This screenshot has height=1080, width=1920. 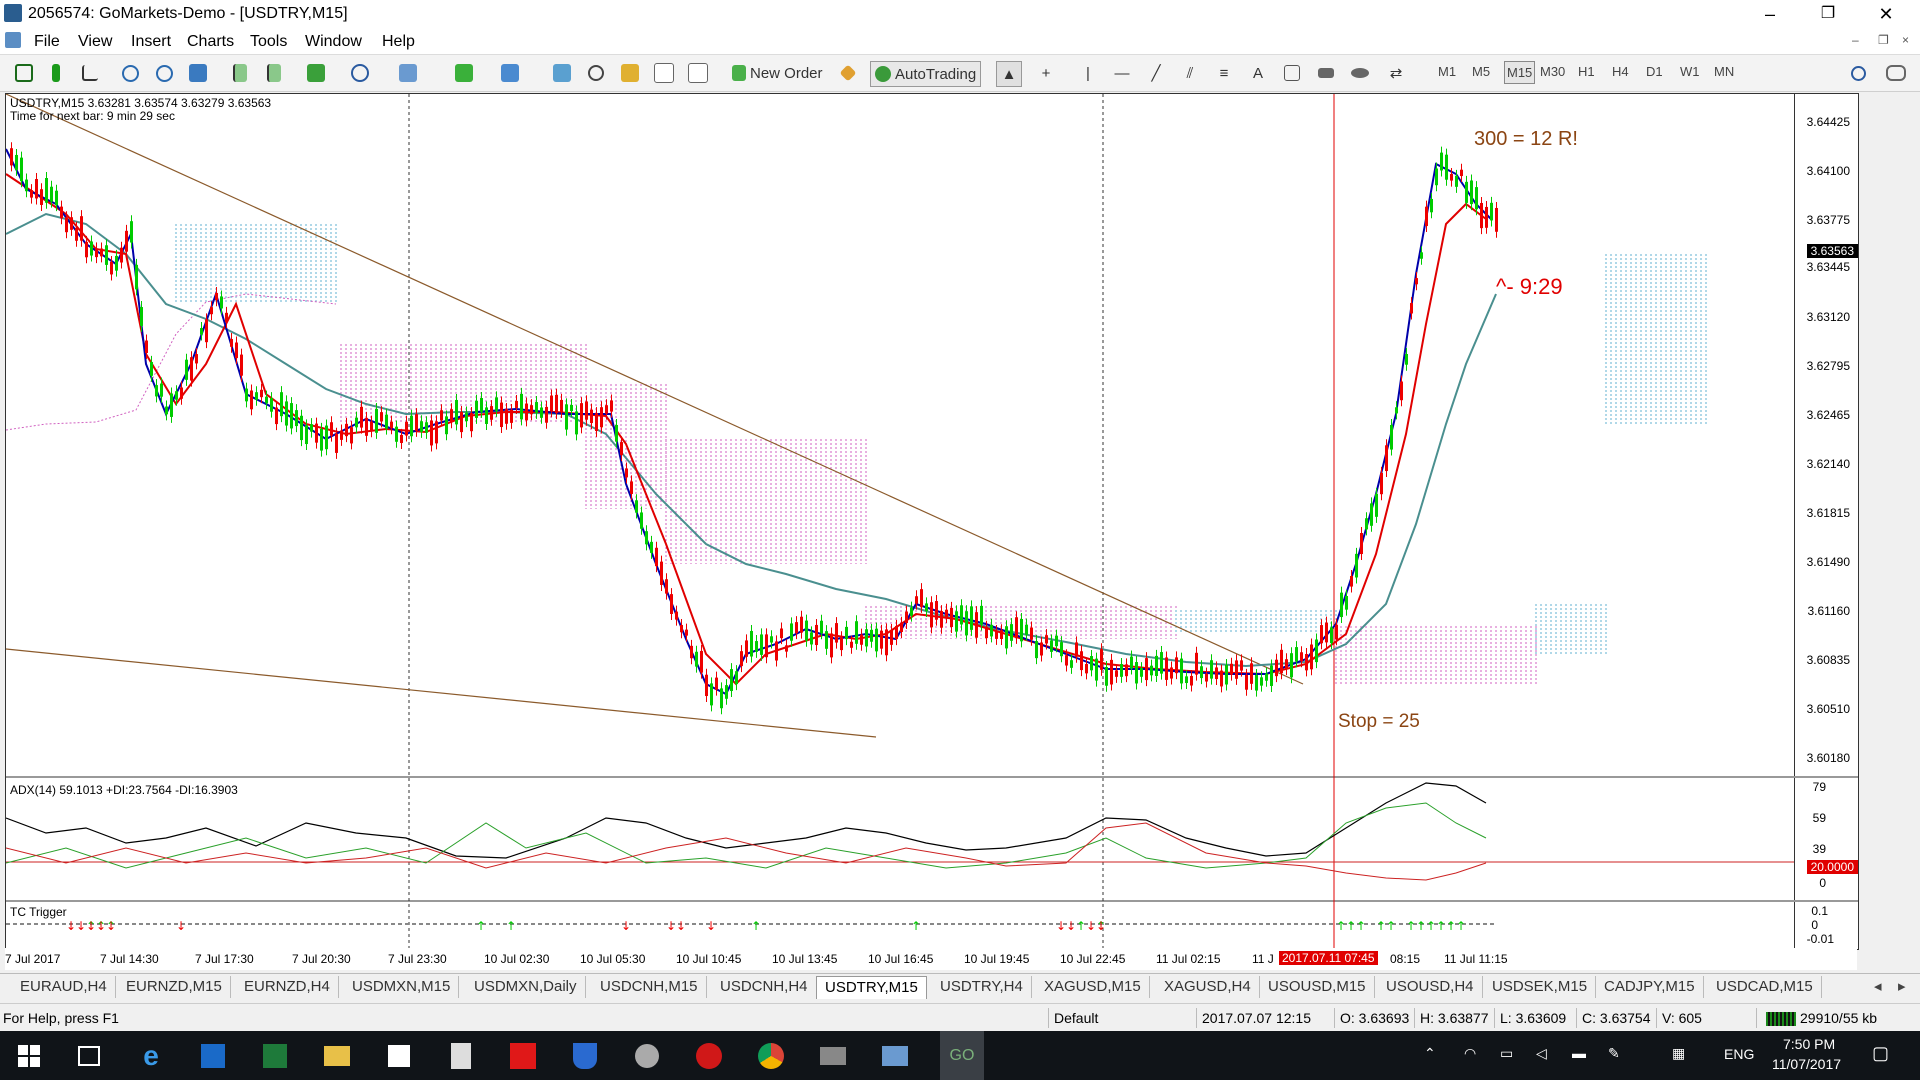 I want to click on timeframe-h4: H4, so click(x=1620, y=71).